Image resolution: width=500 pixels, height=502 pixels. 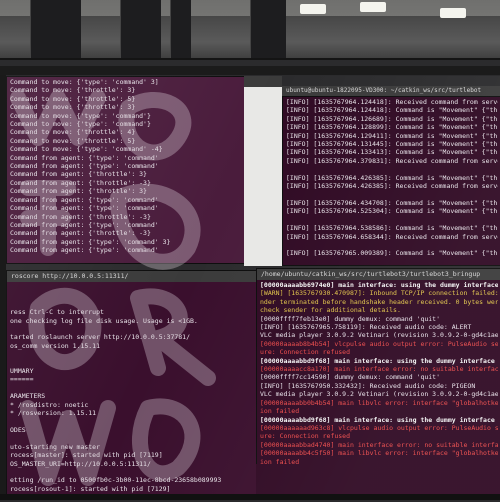 I want to click on terminal-line: rocess[master]: started with pid [7119], so click(x=136, y=455).